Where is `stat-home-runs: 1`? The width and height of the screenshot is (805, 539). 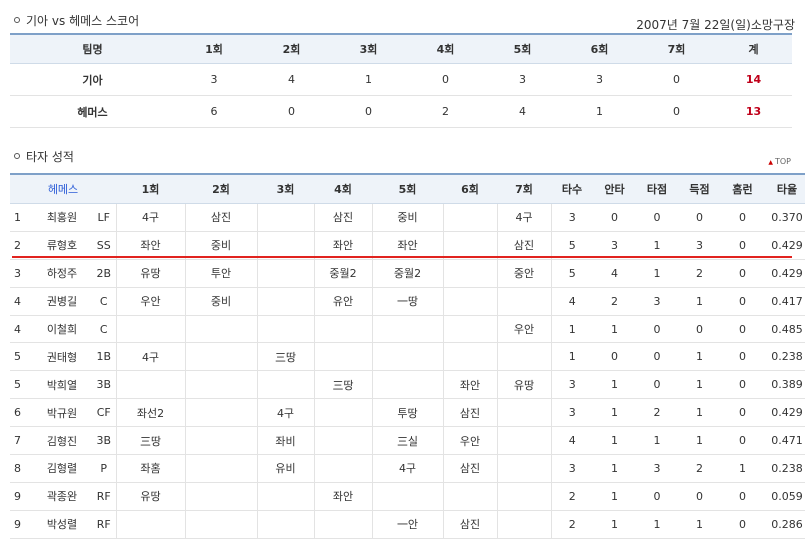 stat-home-runs: 1 is located at coordinates (742, 468).